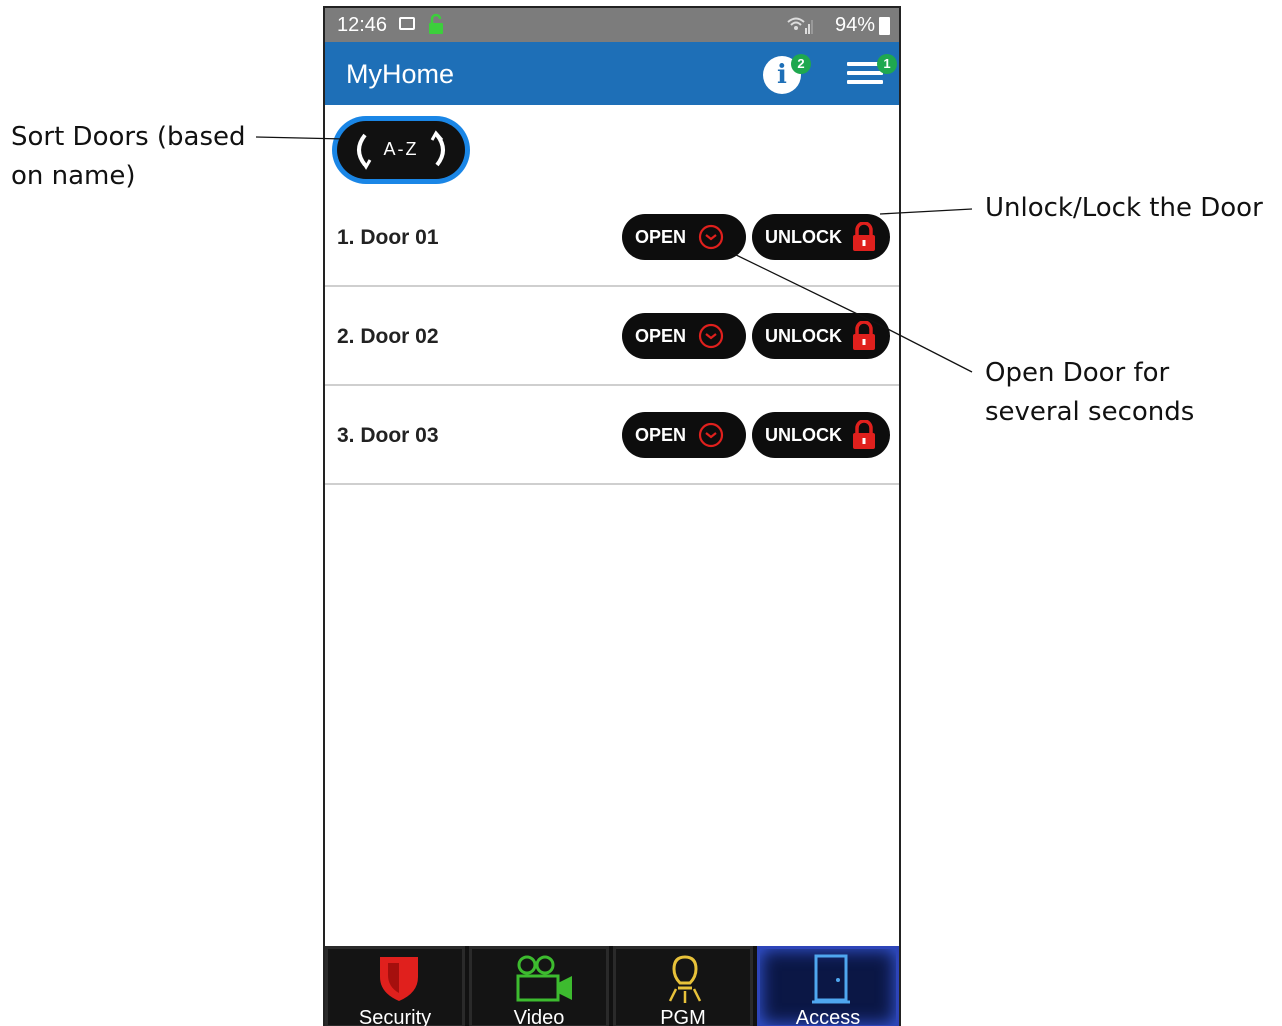  What do you see at coordinates (73, 176) in the screenshot?
I see `annotation-line: on name)` at bounding box center [73, 176].